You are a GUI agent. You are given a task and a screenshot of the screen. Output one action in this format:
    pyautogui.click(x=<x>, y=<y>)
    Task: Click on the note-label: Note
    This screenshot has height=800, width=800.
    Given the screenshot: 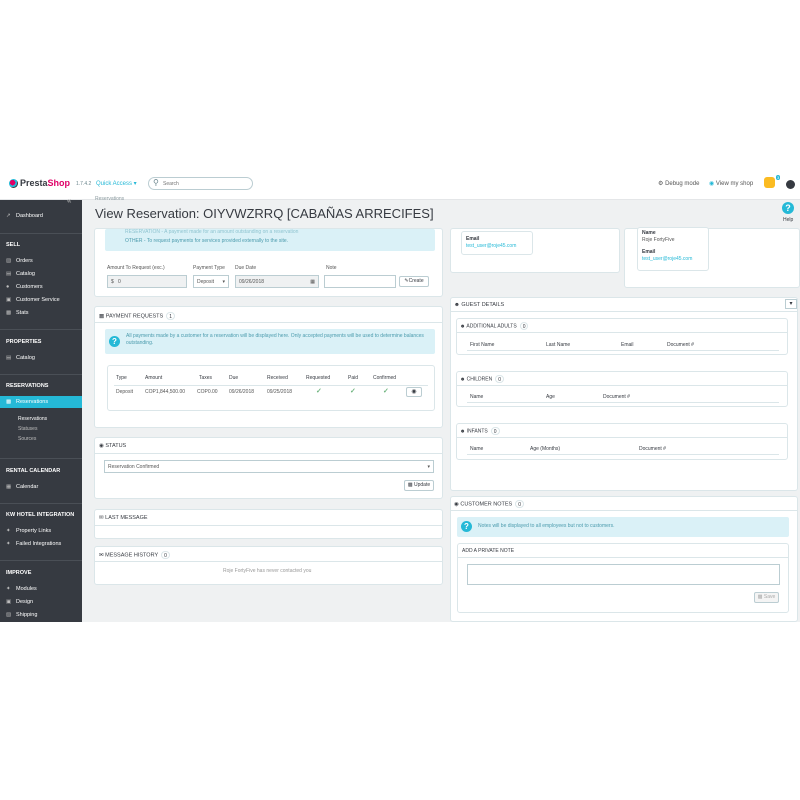 What is the action you would take?
    pyautogui.click(x=331, y=268)
    